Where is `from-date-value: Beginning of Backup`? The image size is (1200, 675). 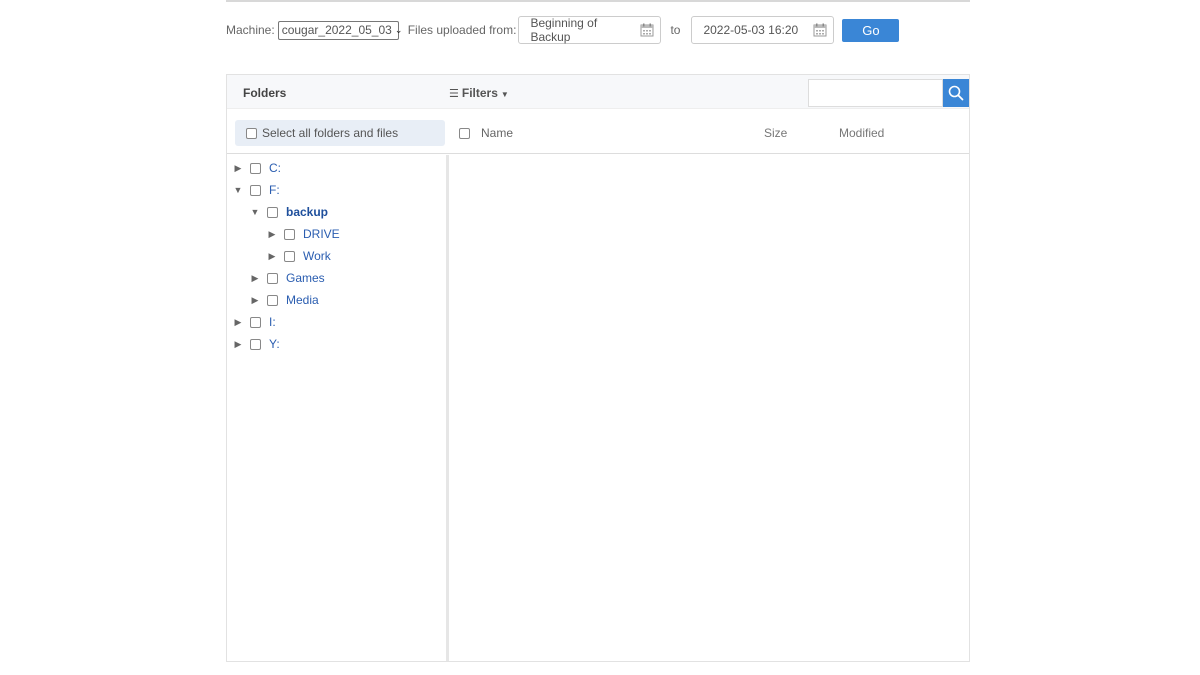
from-date-value: Beginning of Backup is located at coordinates (564, 30).